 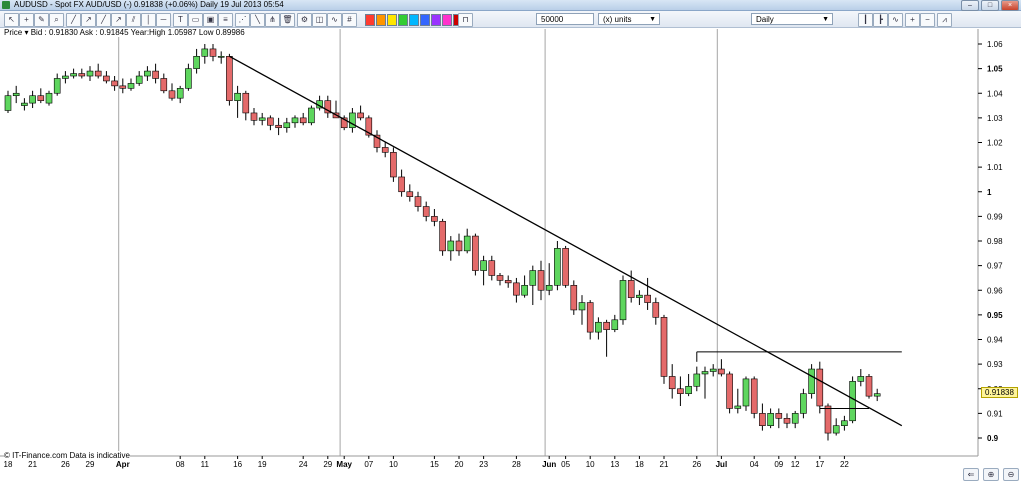 I want to click on vline-icon: │, so click(x=148, y=20).